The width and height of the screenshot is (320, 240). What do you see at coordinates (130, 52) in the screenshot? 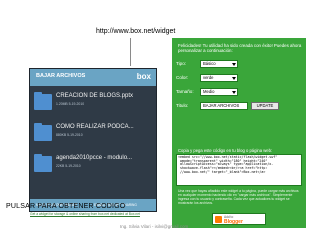
I see `pointer-line` at bounding box center [130, 52].